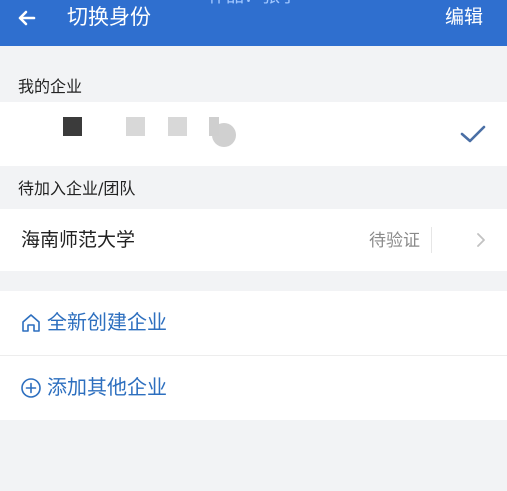 The height and width of the screenshot is (491, 507). I want to click on plus-circle-icon, so click(31, 388).